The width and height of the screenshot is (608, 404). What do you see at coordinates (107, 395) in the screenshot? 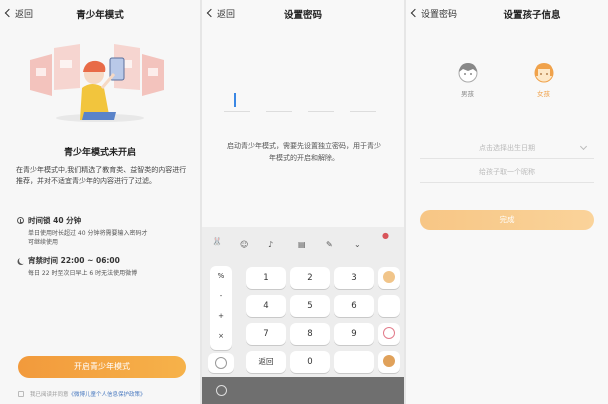
I see `privacy-policy-link: 《微博儿童个人信息保护政策》` at bounding box center [107, 395].